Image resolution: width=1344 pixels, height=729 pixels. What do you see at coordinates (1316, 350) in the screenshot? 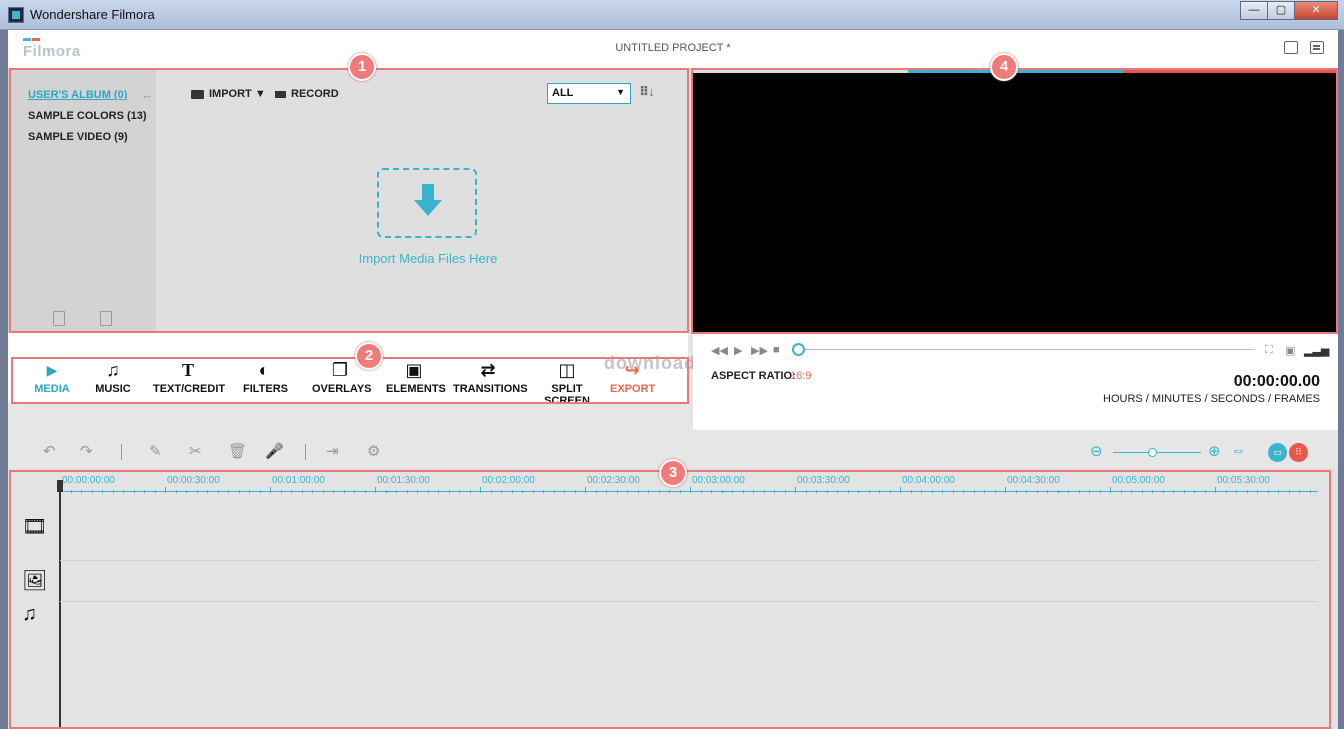
I see `volume-icon: ▂▃▅` at bounding box center [1316, 350].